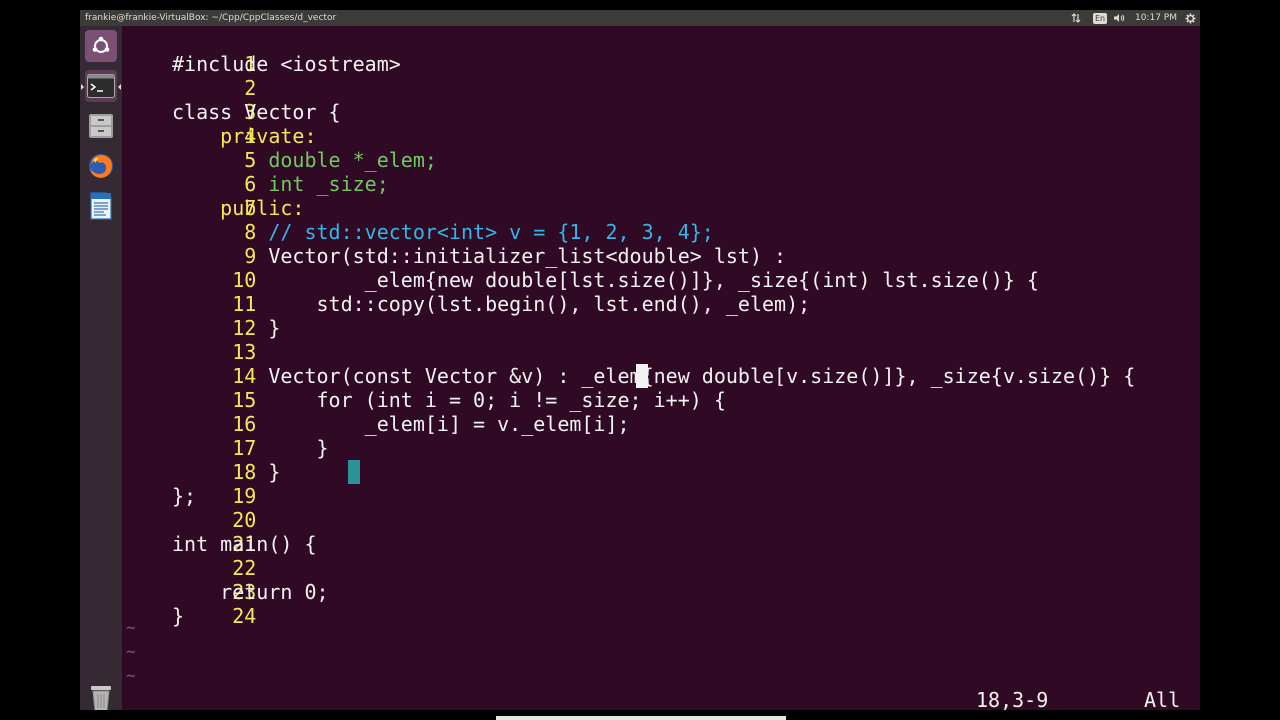 Image resolution: width=1280 pixels, height=720 pixels. What do you see at coordinates (250, 592) in the screenshot?
I see `code-line: 23 return 0;` at bounding box center [250, 592].